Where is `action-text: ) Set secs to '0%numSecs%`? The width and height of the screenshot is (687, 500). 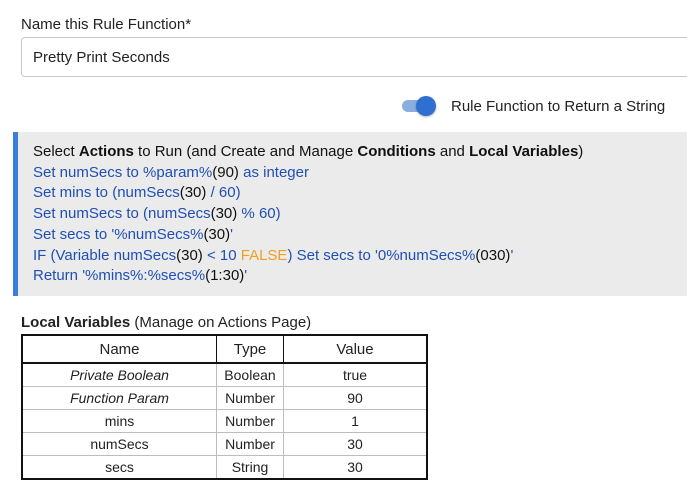
action-text: ) Set secs to '0%numSecs% is located at coordinates (381, 255).